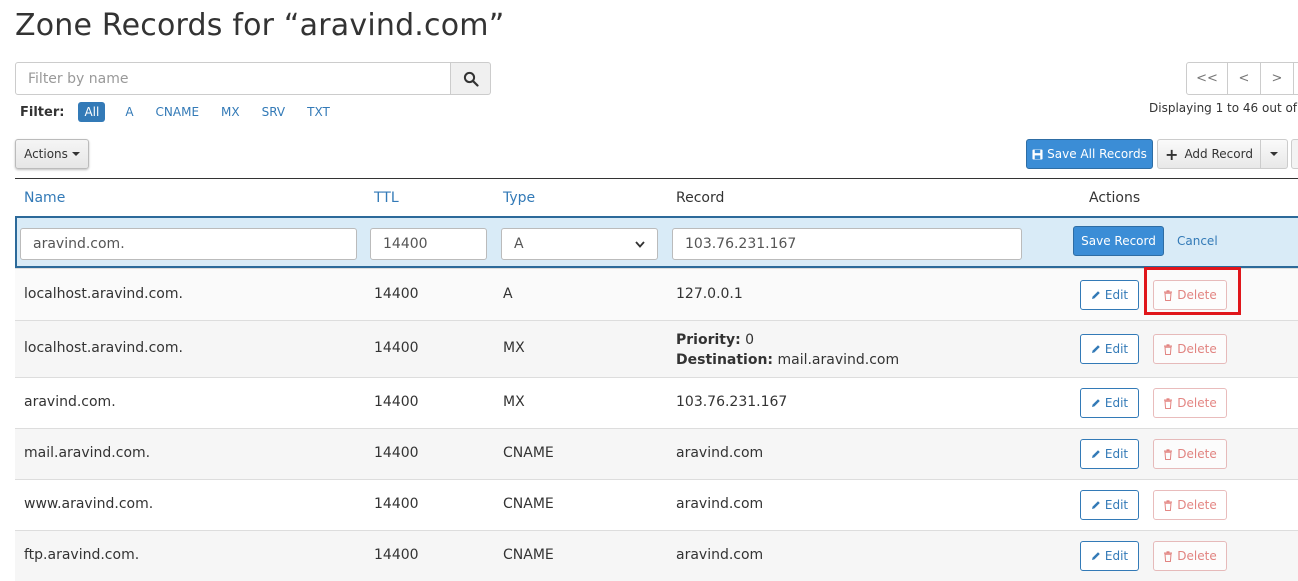 Image resolution: width=1298 pixels, height=581 pixels. What do you see at coordinates (838, 360) in the screenshot?
I see `destination-value: mail.aravind.com` at bounding box center [838, 360].